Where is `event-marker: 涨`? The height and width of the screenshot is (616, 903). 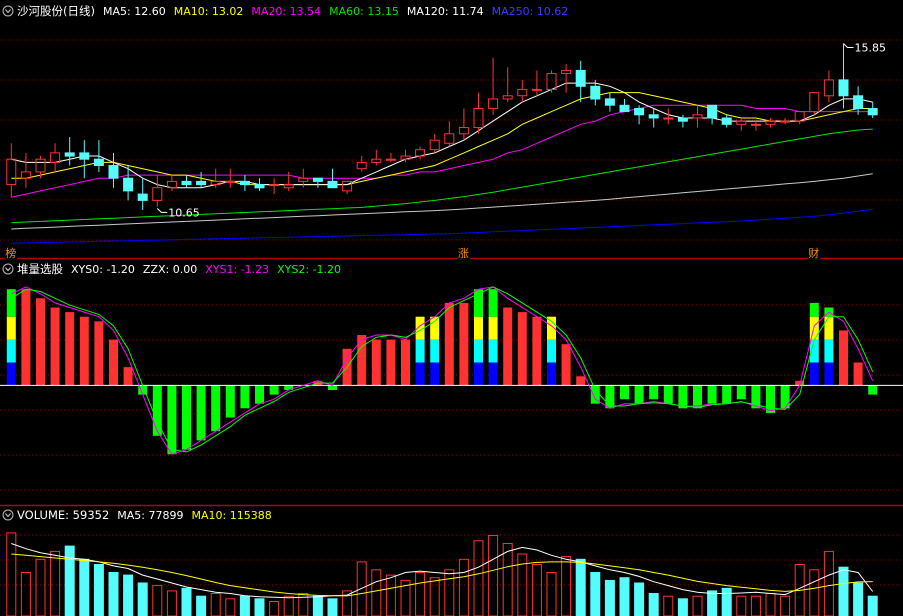 event-marker: 涨 is located at coordinates (463, 253).